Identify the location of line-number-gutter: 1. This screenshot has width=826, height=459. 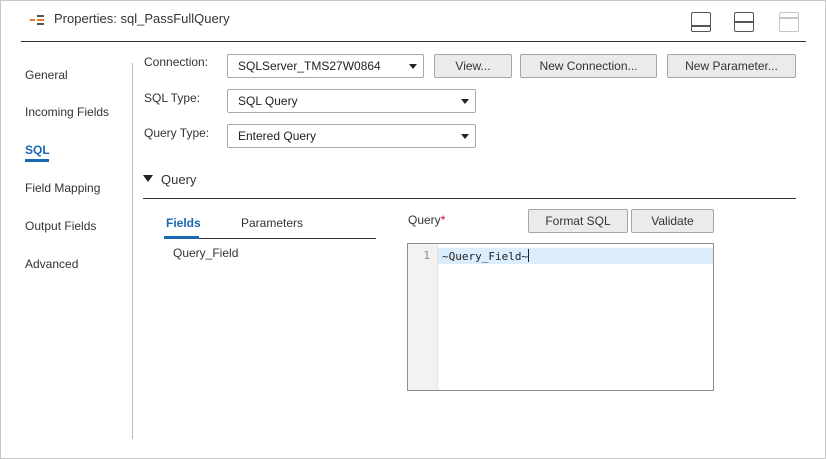
(423, 317).